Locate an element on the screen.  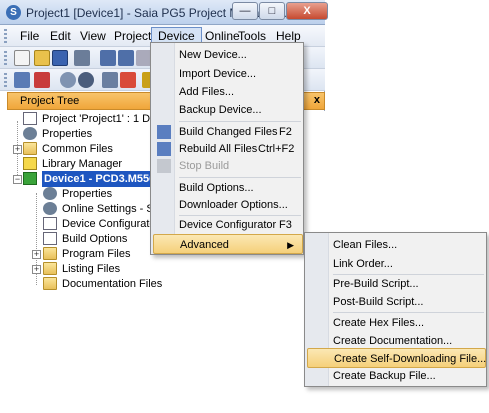
library-icon is located at coordinates (30, 163).